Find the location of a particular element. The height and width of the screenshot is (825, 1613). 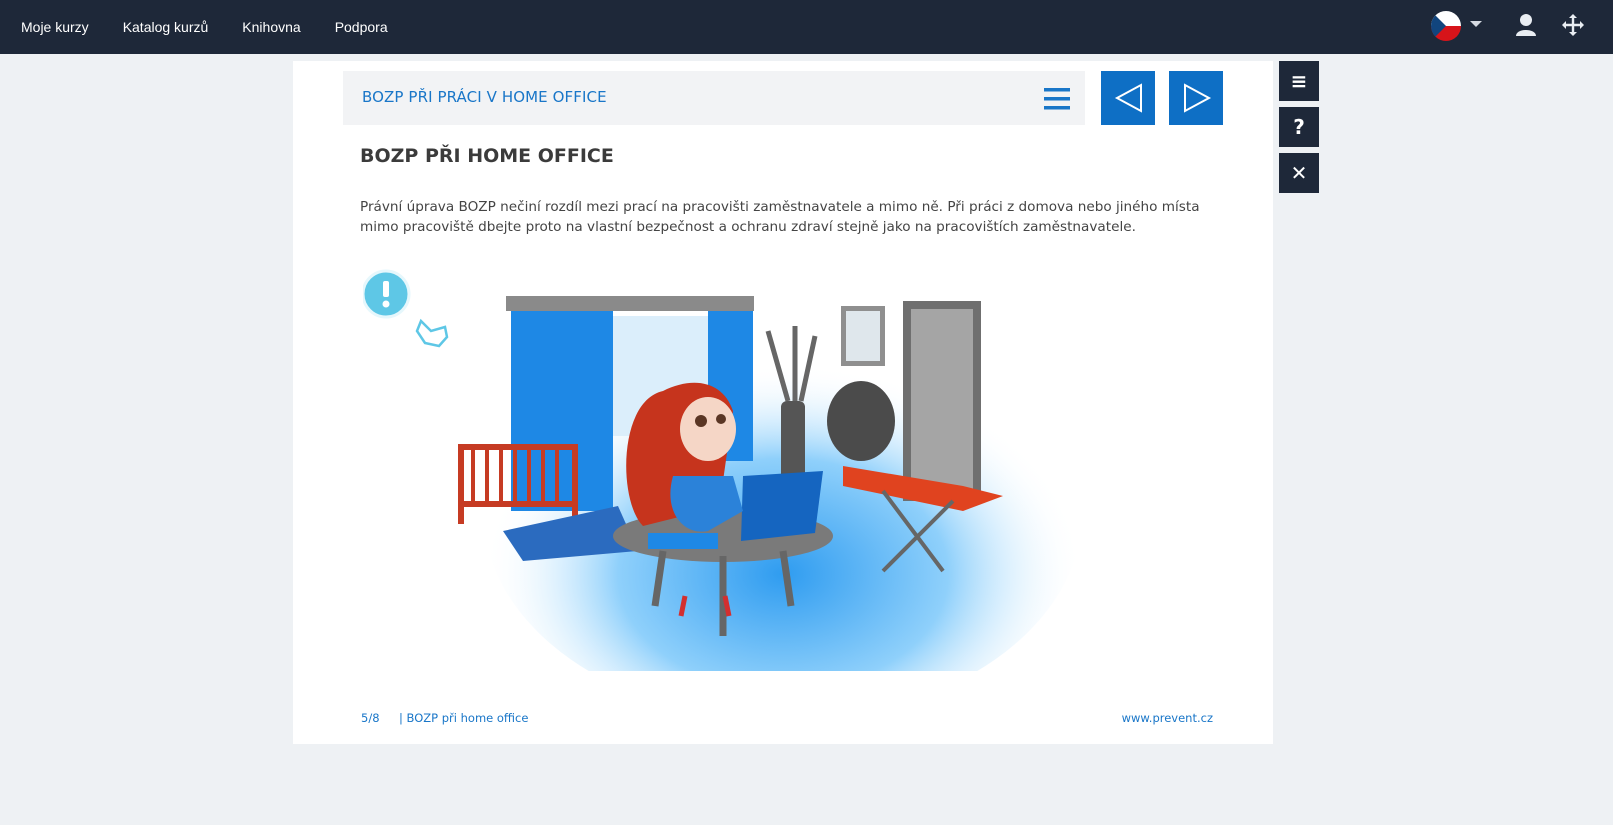

triangle-right-icon is located at coordinates (1198, 98).